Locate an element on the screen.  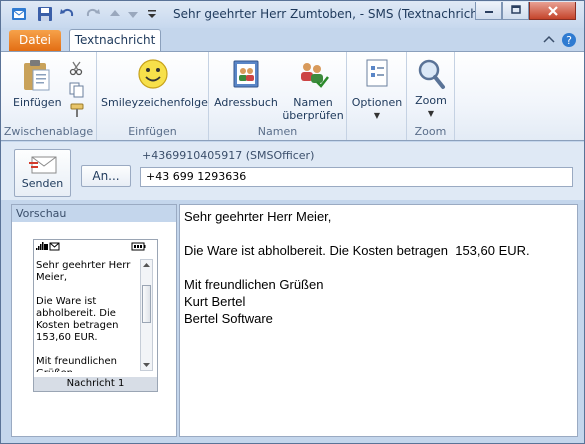
send-sms-icon is located at coordinates (42, 165).